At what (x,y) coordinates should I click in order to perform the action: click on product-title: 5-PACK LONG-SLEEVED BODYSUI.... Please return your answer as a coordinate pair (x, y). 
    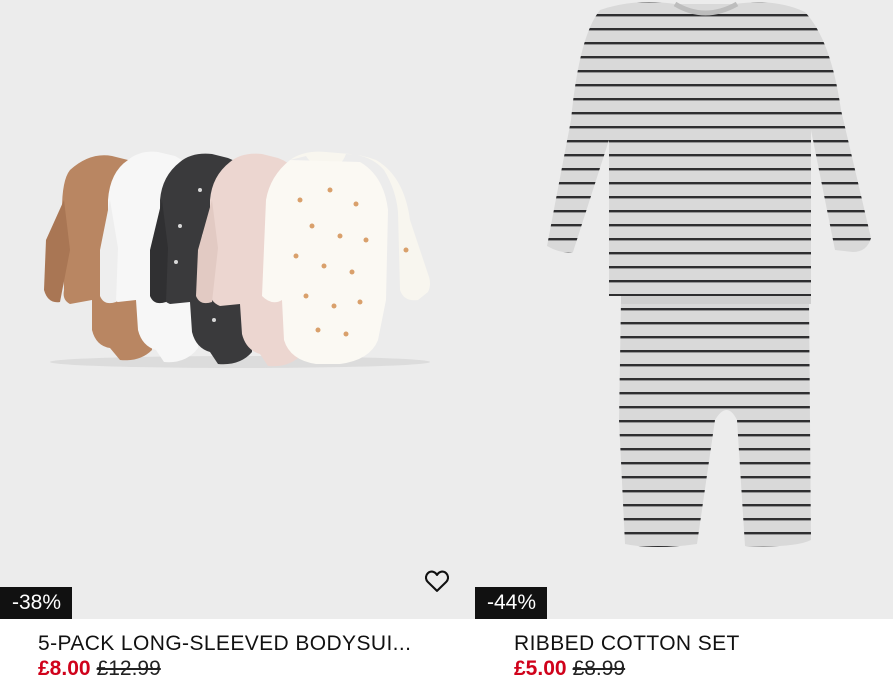
    Looking at the image, I should click on (224, 644).